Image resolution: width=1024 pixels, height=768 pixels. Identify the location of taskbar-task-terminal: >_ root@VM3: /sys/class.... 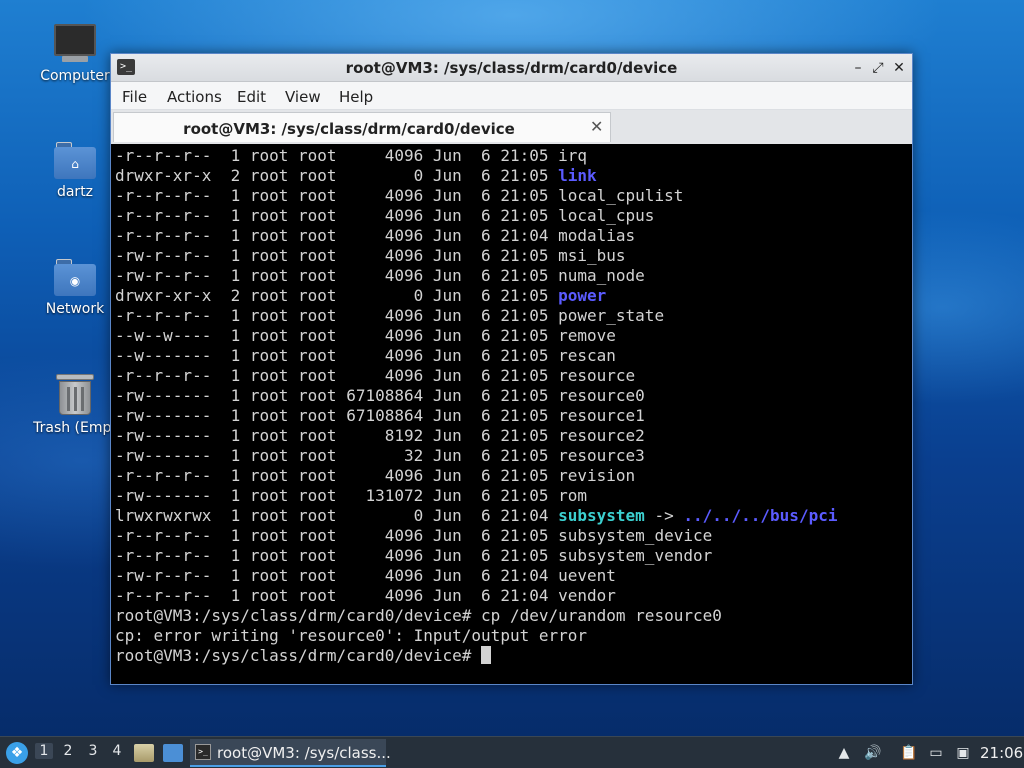
(290, 753).